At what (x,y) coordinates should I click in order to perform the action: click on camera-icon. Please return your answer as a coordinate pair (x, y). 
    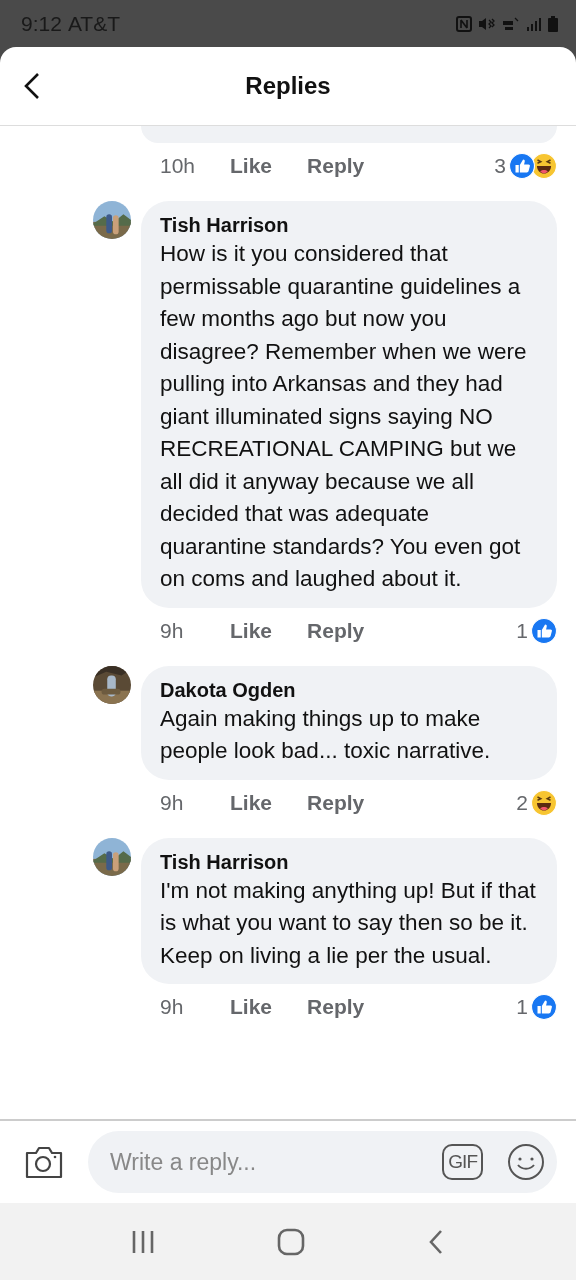
    Looking at the image, I should click on (44, 1162).